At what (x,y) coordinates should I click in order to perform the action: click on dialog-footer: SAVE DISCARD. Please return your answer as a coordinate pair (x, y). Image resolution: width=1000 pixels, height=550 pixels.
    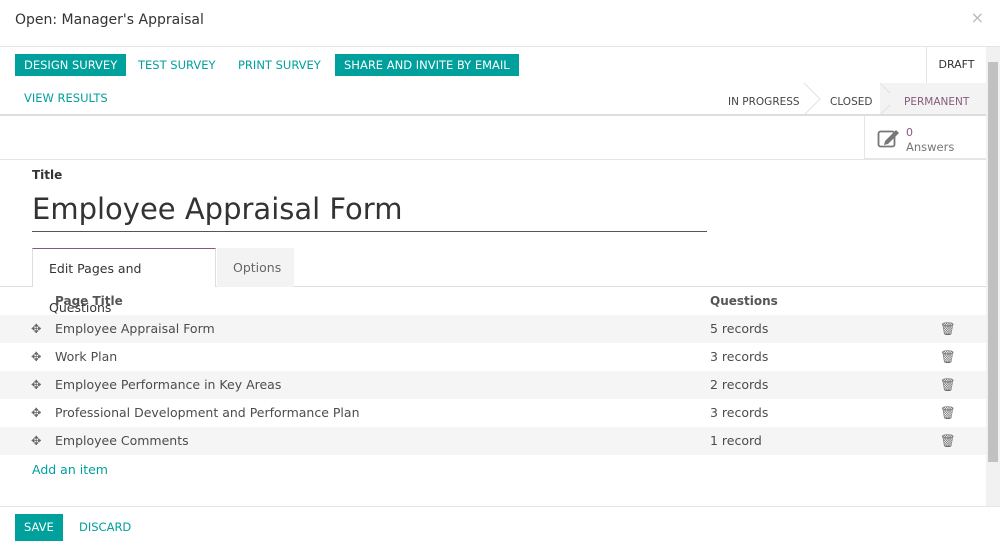
    Looking at the image, I should click on (500, 528).